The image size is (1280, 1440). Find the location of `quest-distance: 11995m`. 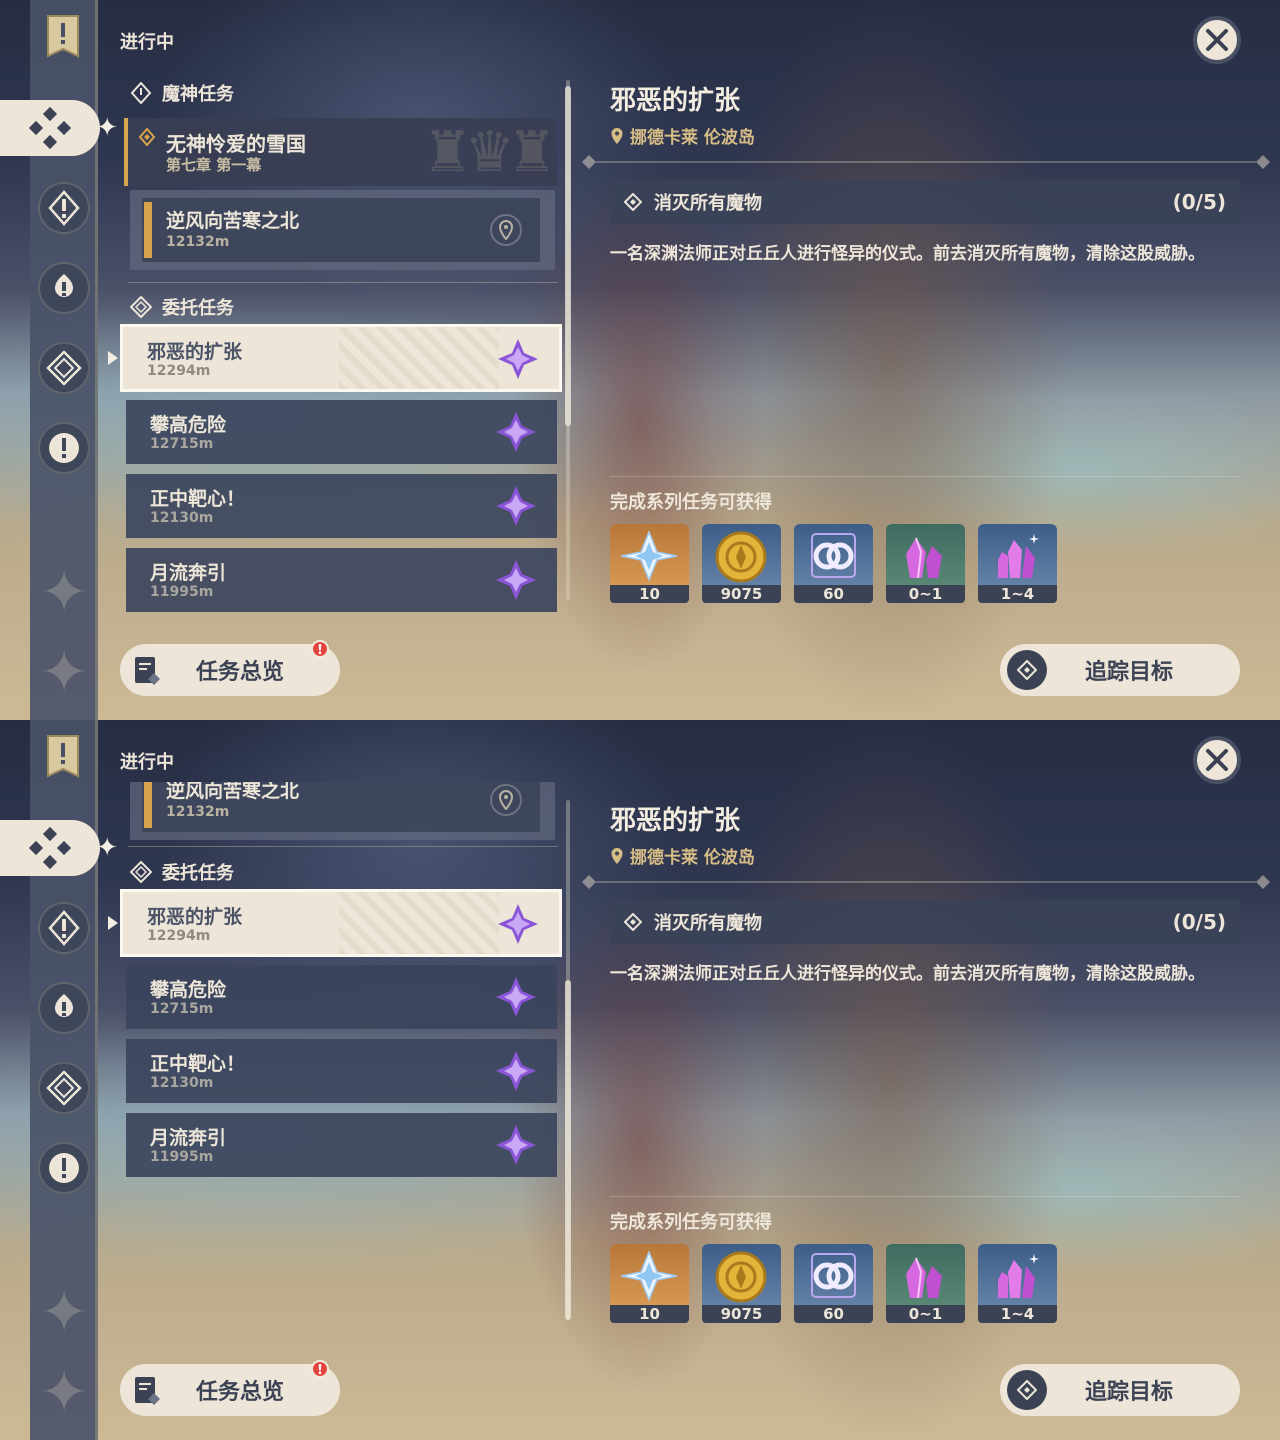

quest-distance: 11995m is located at coordinates (182, 1157).